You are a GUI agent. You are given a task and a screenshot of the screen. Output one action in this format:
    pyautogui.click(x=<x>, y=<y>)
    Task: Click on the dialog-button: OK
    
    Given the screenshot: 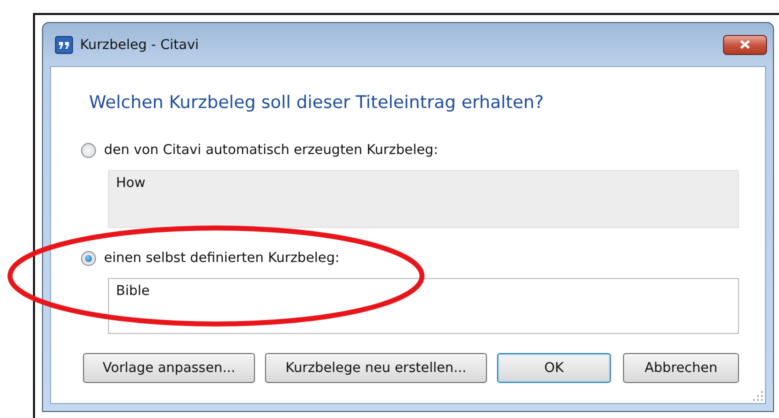 What is the action you would take?
    pyautogui.click(x=554, y=368)
    